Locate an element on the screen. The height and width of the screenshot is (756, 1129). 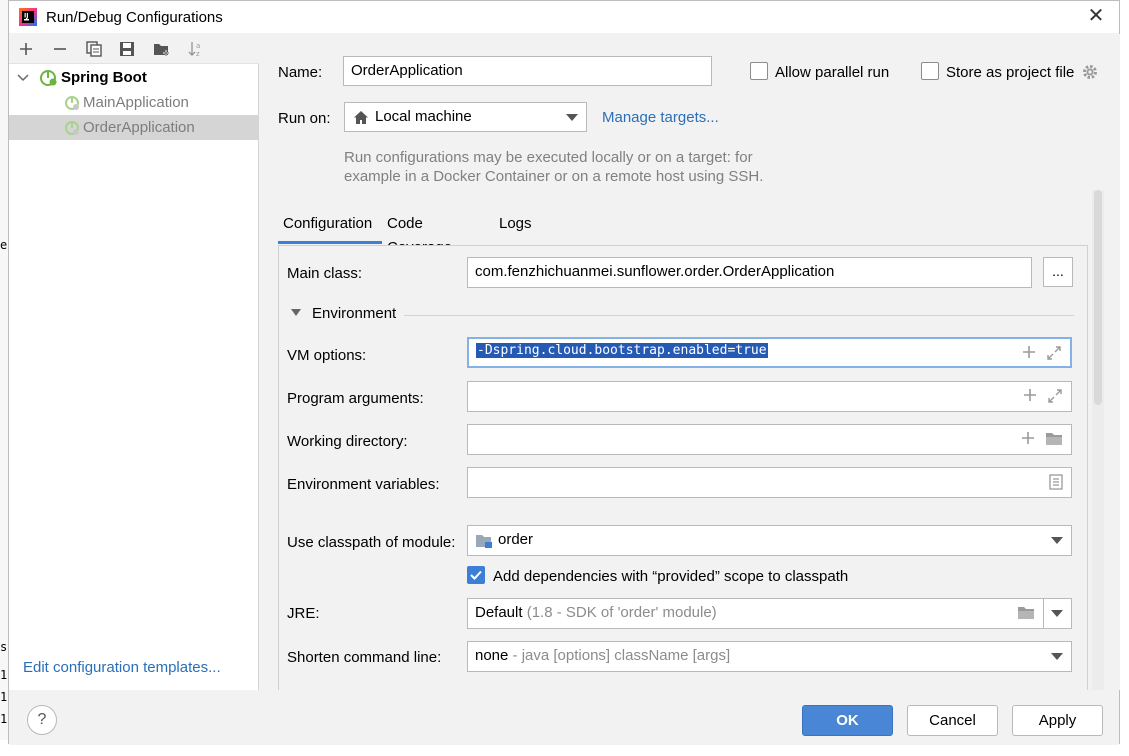
sort-icon: az is located at coordinates (196, 49).